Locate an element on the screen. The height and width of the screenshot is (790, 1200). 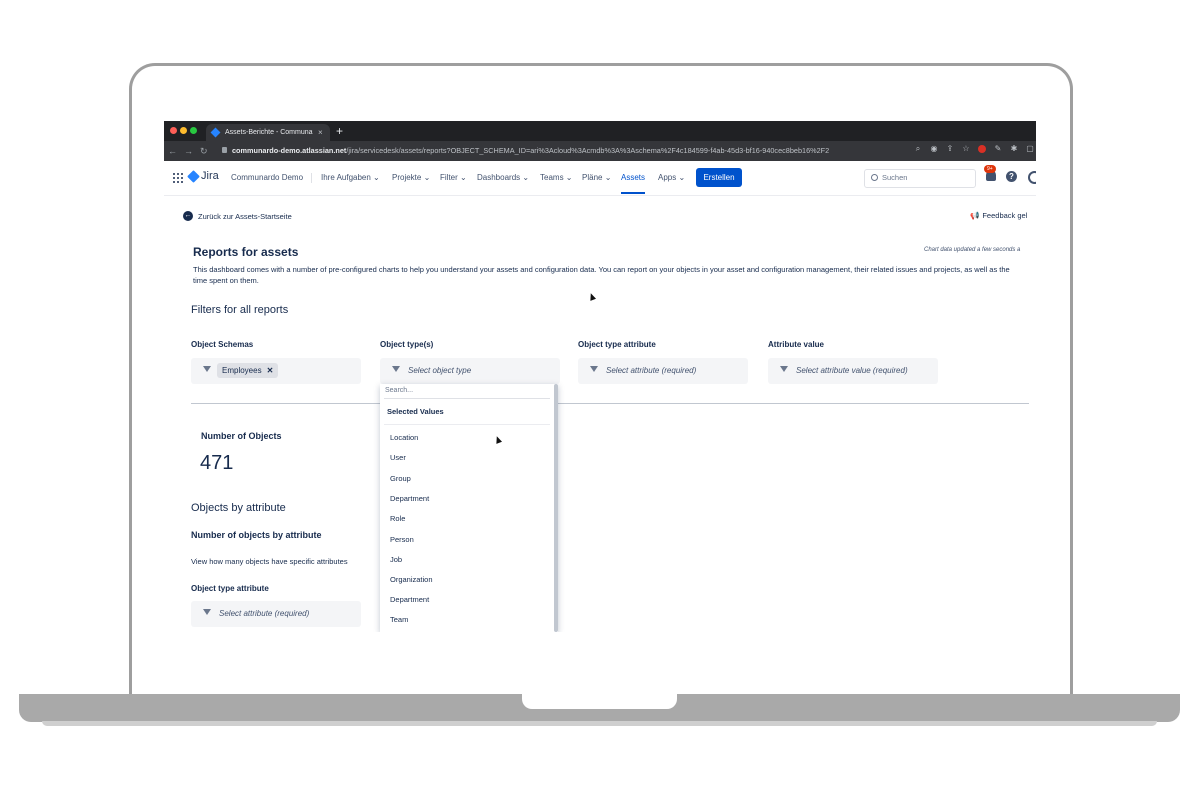
nav-project: Communardo Demo is located at coordinates (267, 177).